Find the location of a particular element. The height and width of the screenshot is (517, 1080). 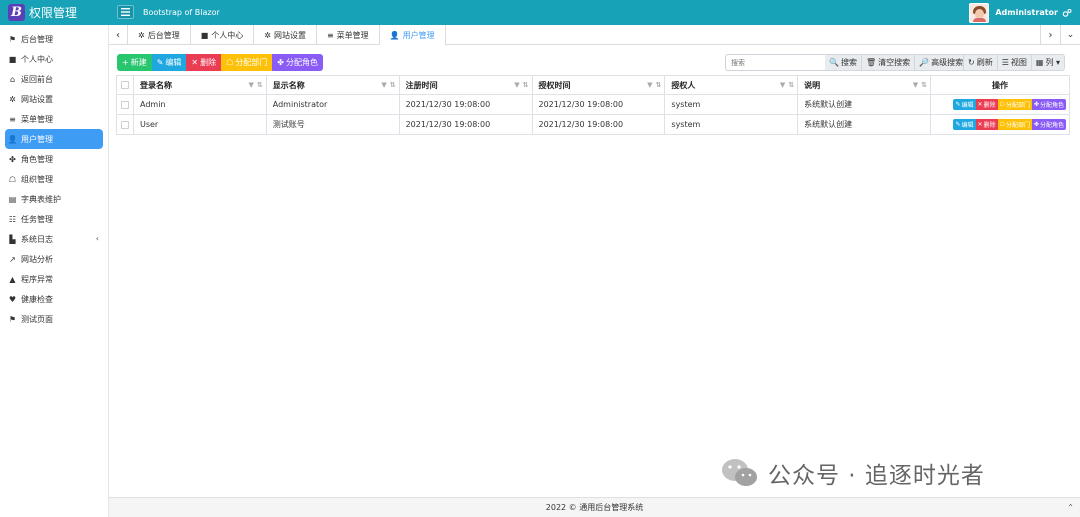

sidebar-item-0: ⚑ 后台管理 is located at coordinates (54, 39).